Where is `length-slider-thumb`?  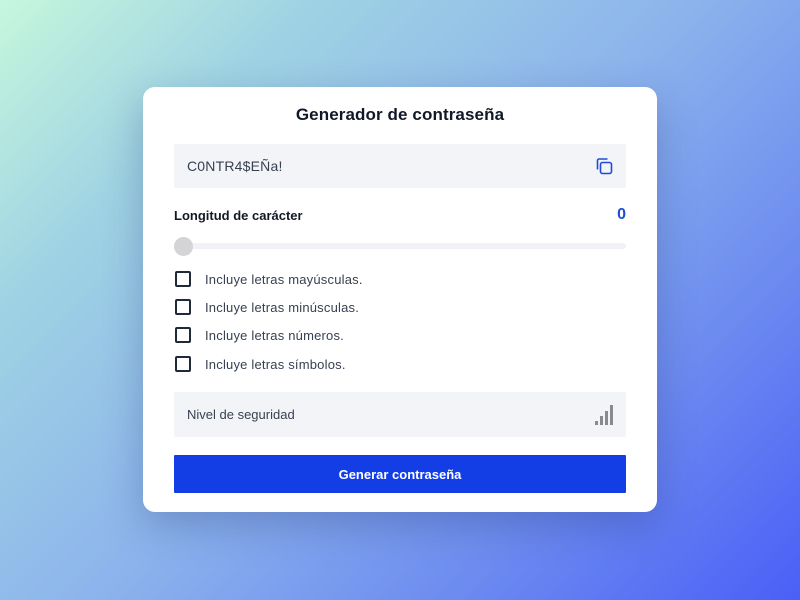
length-slider-thumb is located at coordinates (183, 246).